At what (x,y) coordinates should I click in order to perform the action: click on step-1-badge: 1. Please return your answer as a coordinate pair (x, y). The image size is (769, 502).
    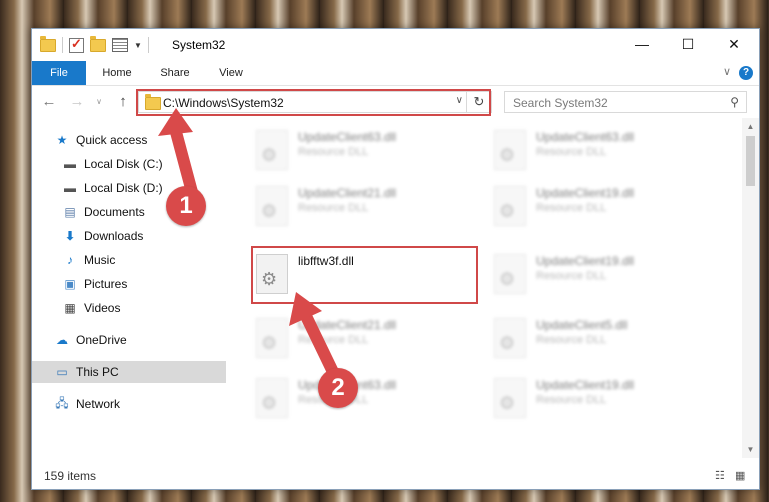
    Looking at the image, I should click on (186, 206).